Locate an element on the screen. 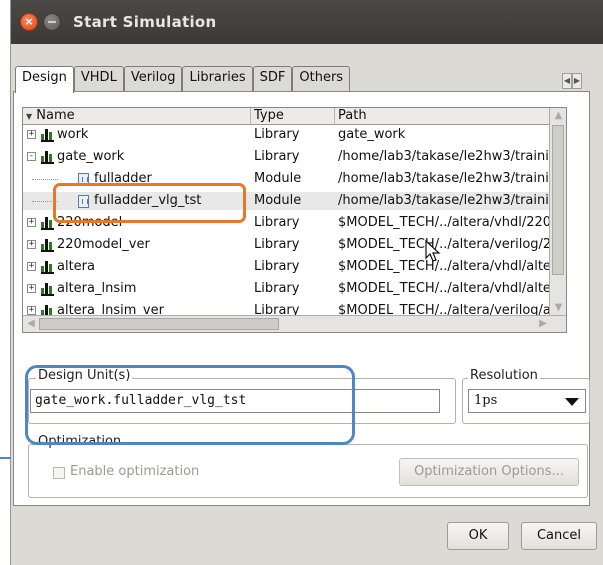 The image size is (603, 565). scroll-down-icon: ▼ is located at coordinates (558, 308).